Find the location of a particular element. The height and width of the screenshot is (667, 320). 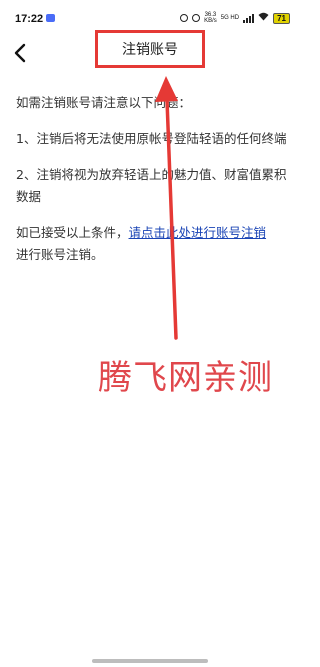

app-notification-icon is located at coordinates (50, 18).